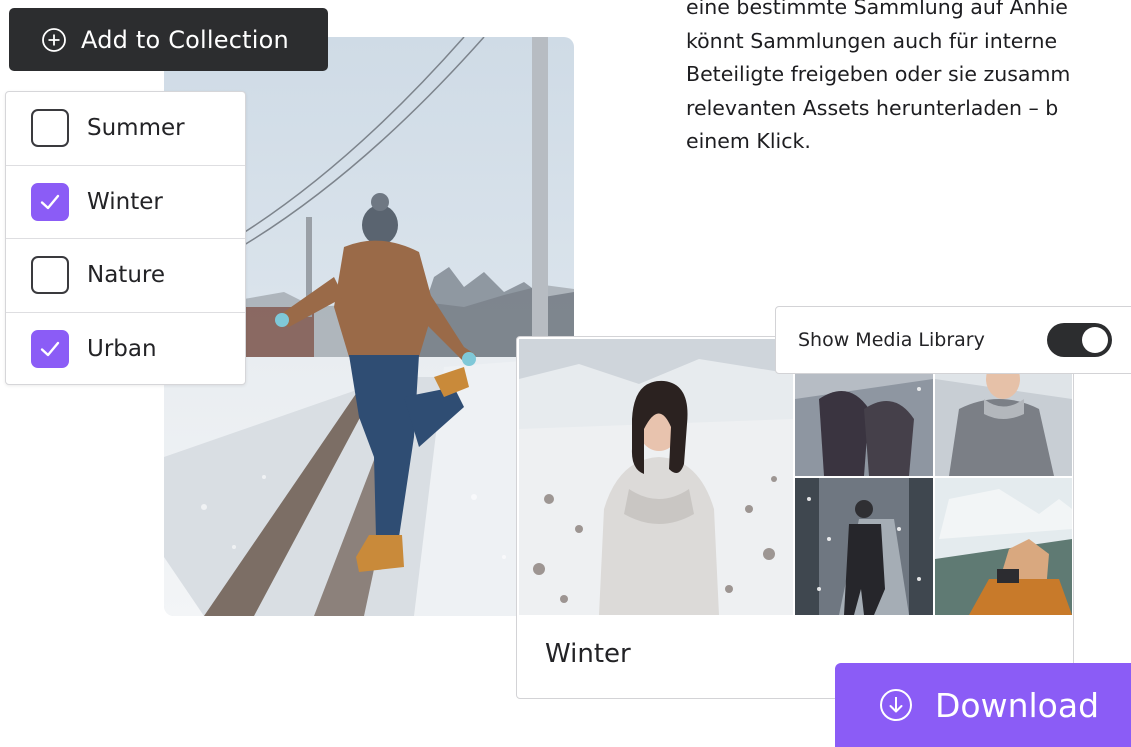  I want to click on paragraph-line: eine bestimmte Sammlung auf Anhie, so click(877, 9).